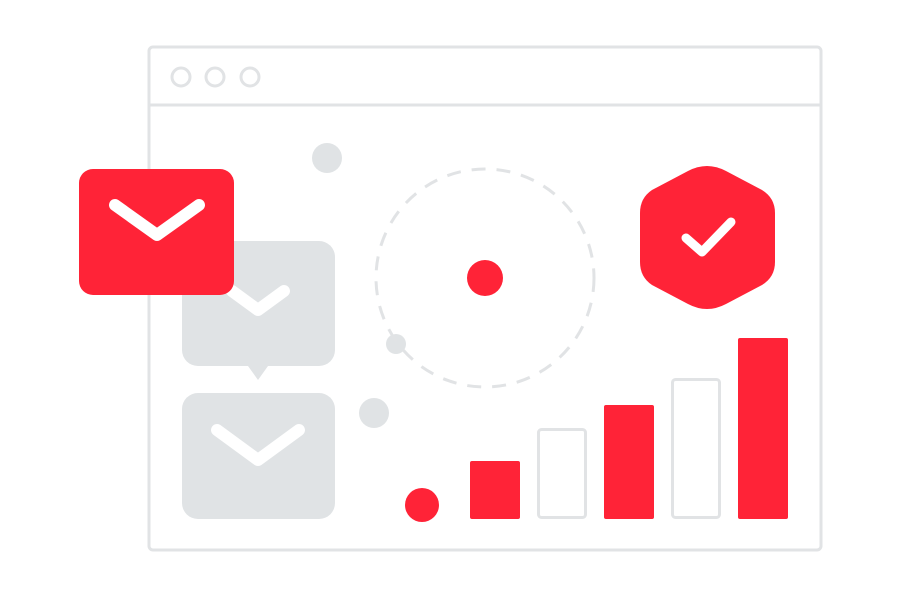  Describe the element at coordinates (422, 505) in the screenshot. I see `chart-start-dot` at that location.